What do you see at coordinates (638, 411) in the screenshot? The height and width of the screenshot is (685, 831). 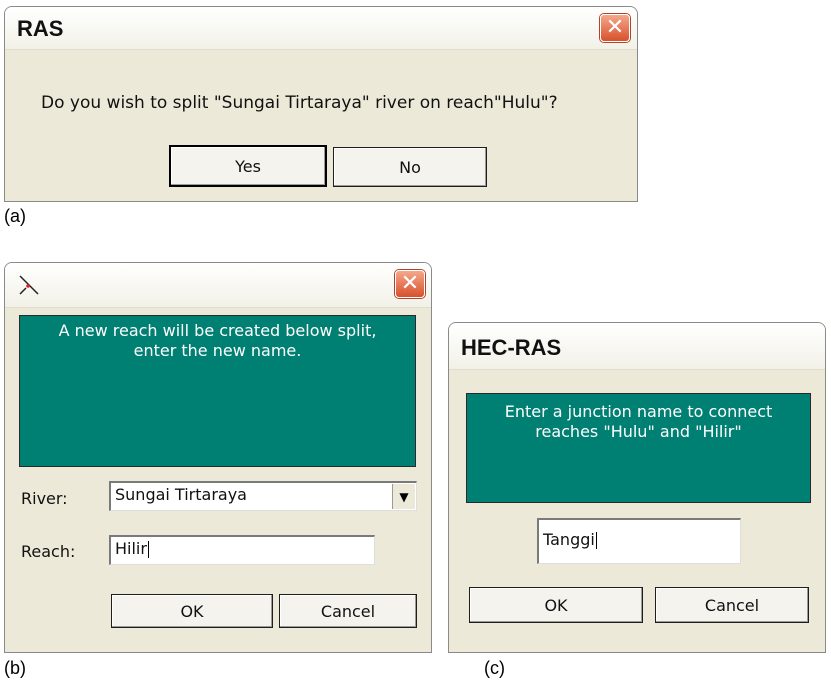 I see `info-line-1: Enter a junction name to connect` at bounding box center [638, 411].